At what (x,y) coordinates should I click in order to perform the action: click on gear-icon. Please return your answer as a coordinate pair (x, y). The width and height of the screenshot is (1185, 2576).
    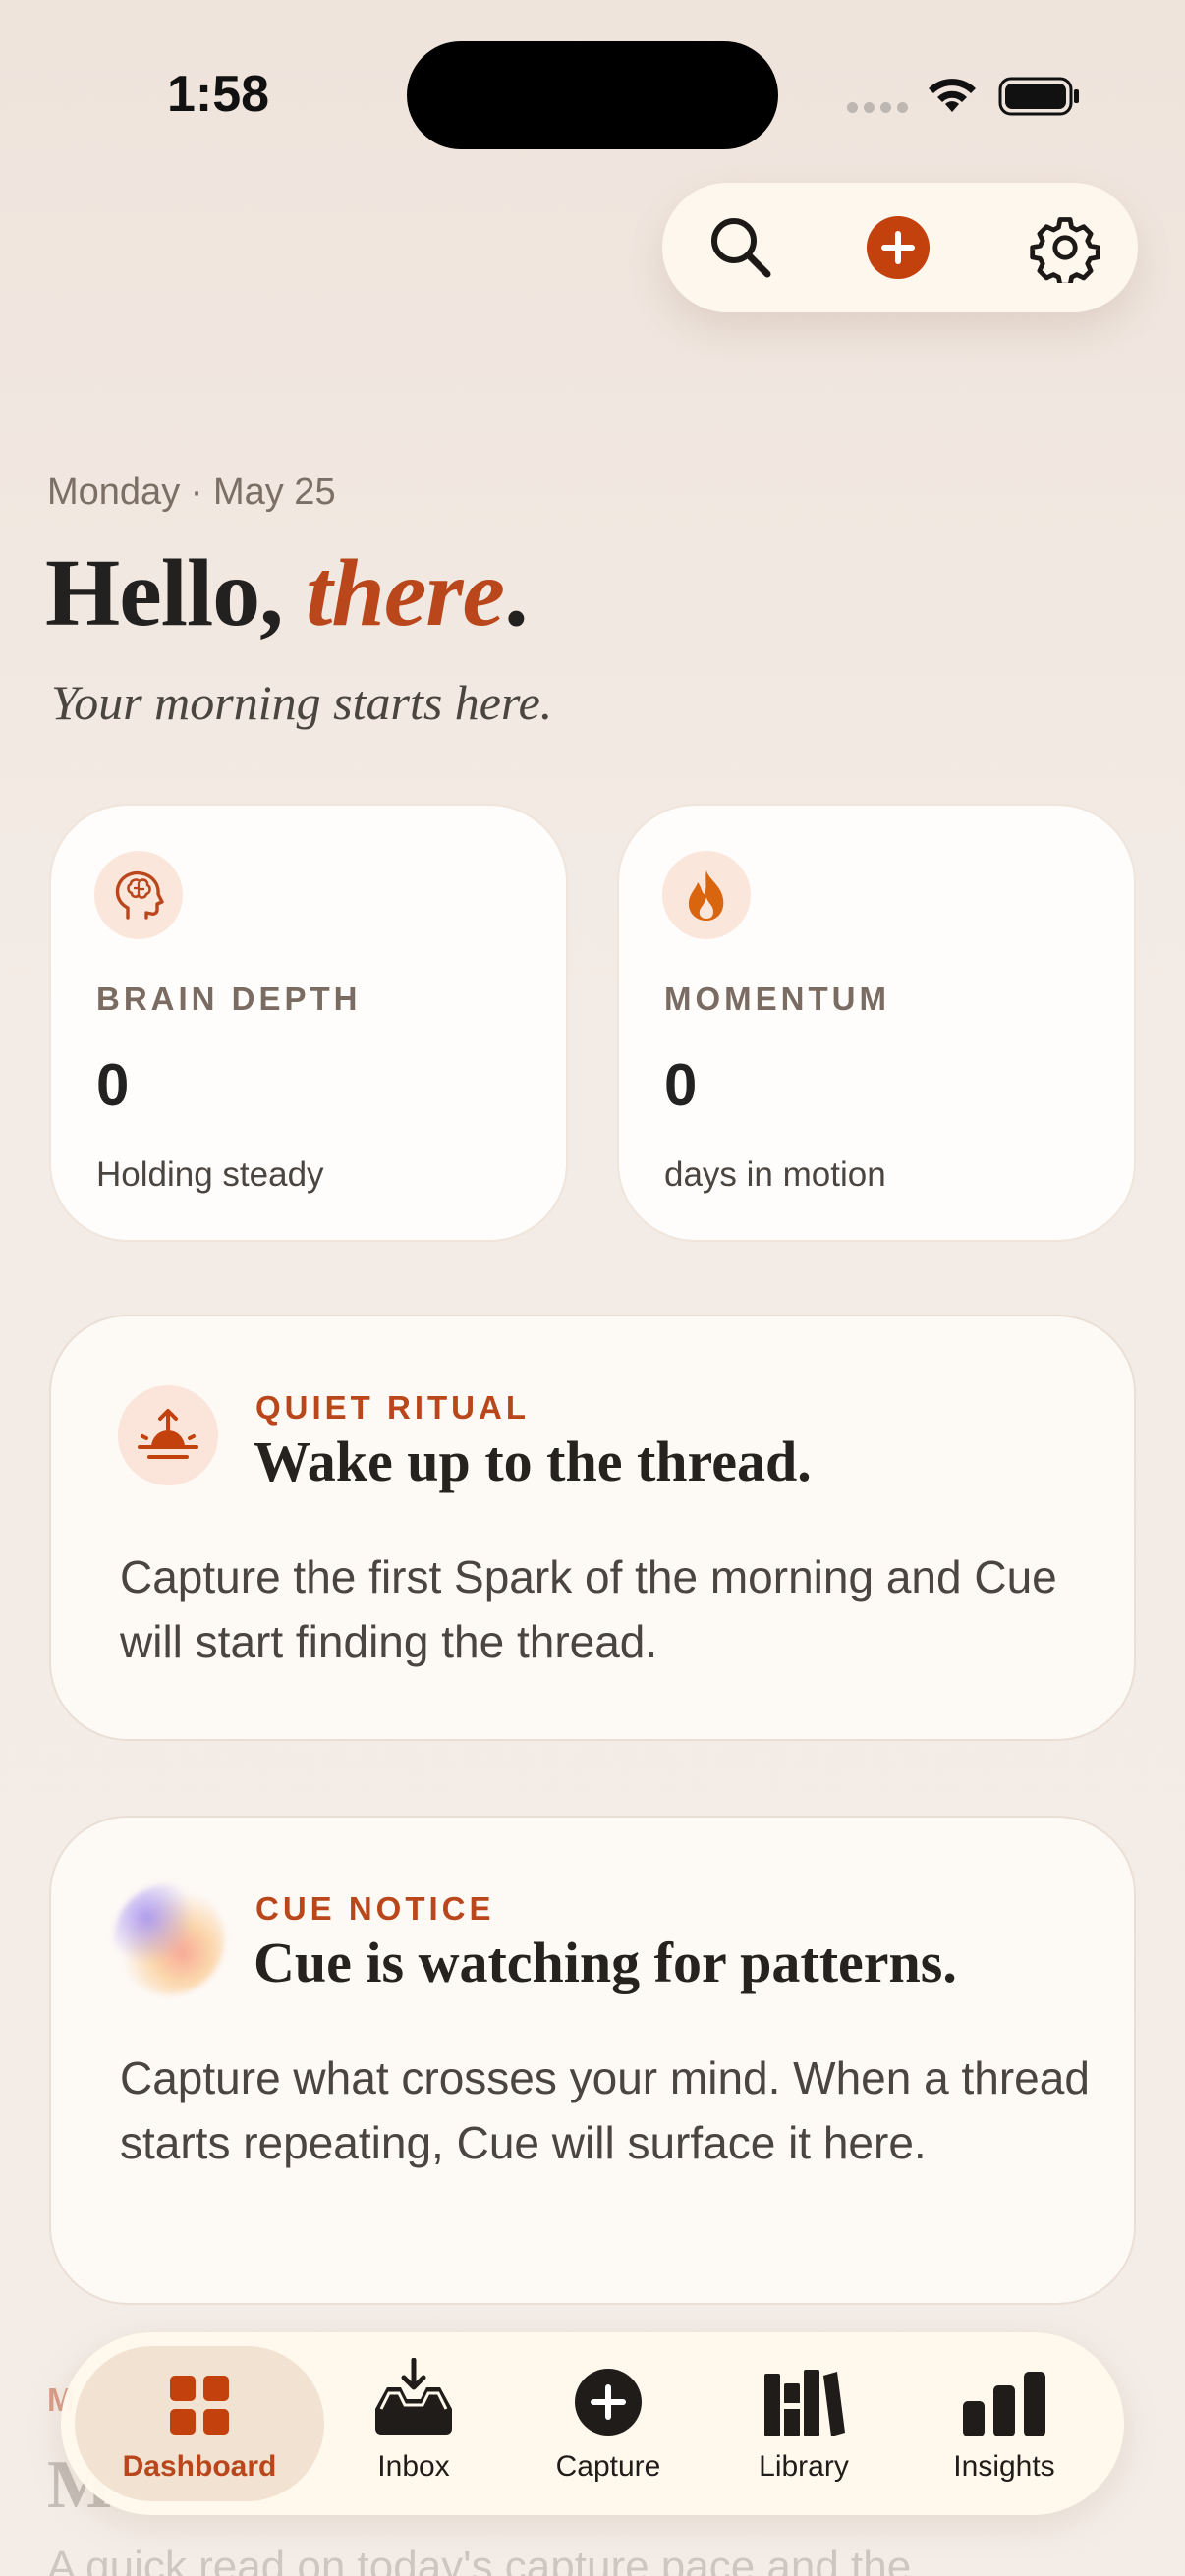
    Looking at the image, I should click on (1065, 250).